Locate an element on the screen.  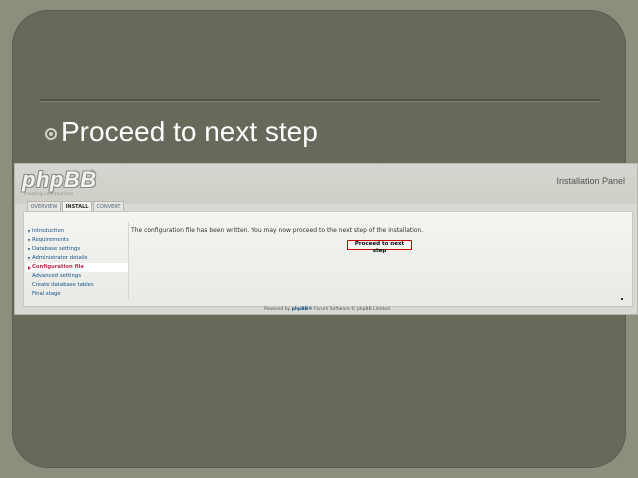
bullet-dot is located at coordinates (51, 134).